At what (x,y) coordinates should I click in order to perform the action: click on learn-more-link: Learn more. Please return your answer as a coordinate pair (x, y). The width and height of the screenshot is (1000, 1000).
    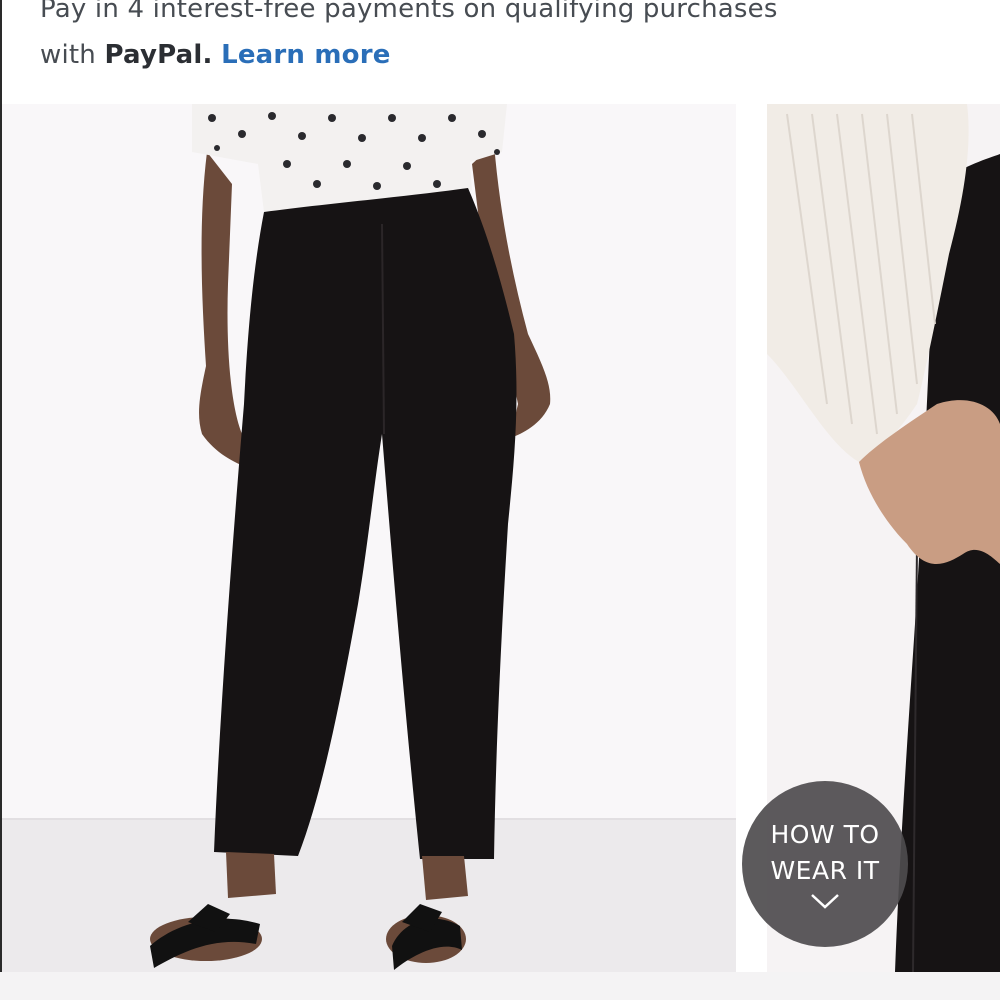
    Looking at the image, I should click on (306, 55).